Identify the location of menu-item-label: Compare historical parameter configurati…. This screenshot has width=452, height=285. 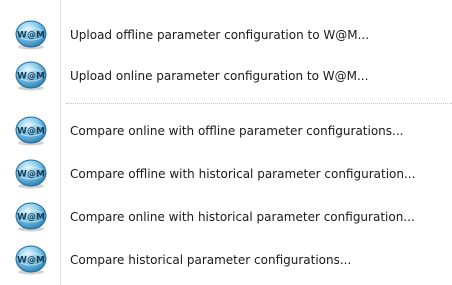
(211, 260).